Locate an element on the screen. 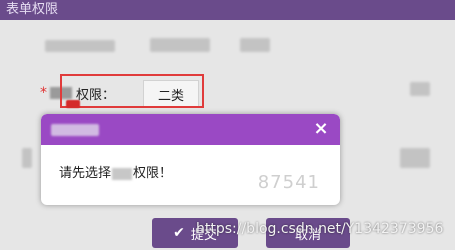 This screenshot has width=455, height=250. dialog-title-masked is located at coordinates (75, 130).